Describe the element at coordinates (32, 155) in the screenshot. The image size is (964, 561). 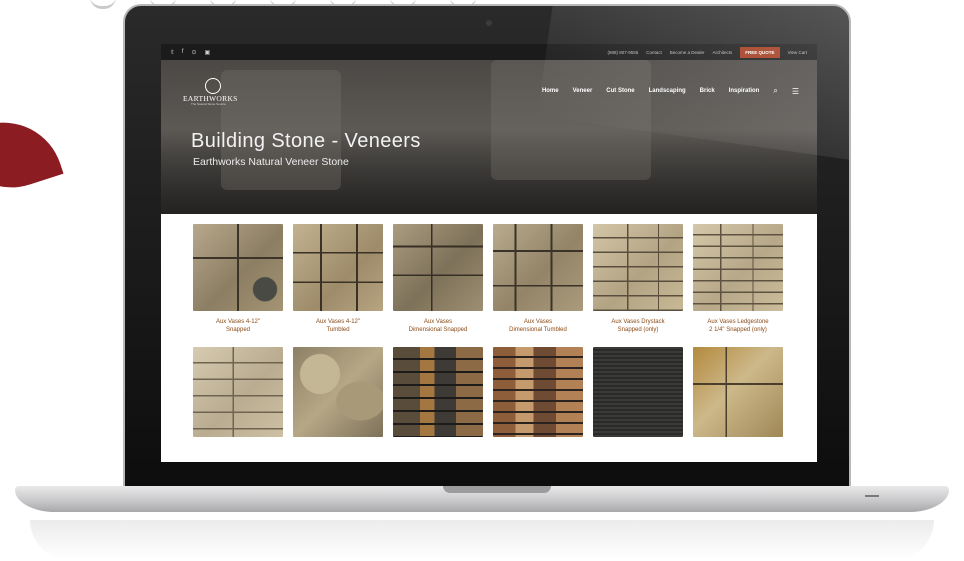
I see `decorative-swoosh` at that location.